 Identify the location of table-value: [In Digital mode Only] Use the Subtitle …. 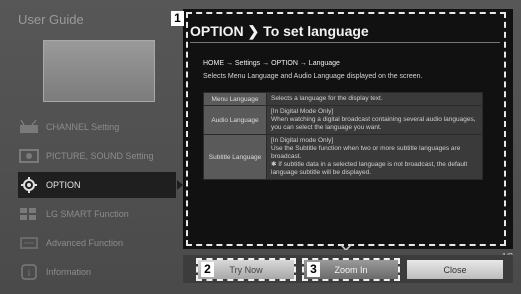
(374, 157).